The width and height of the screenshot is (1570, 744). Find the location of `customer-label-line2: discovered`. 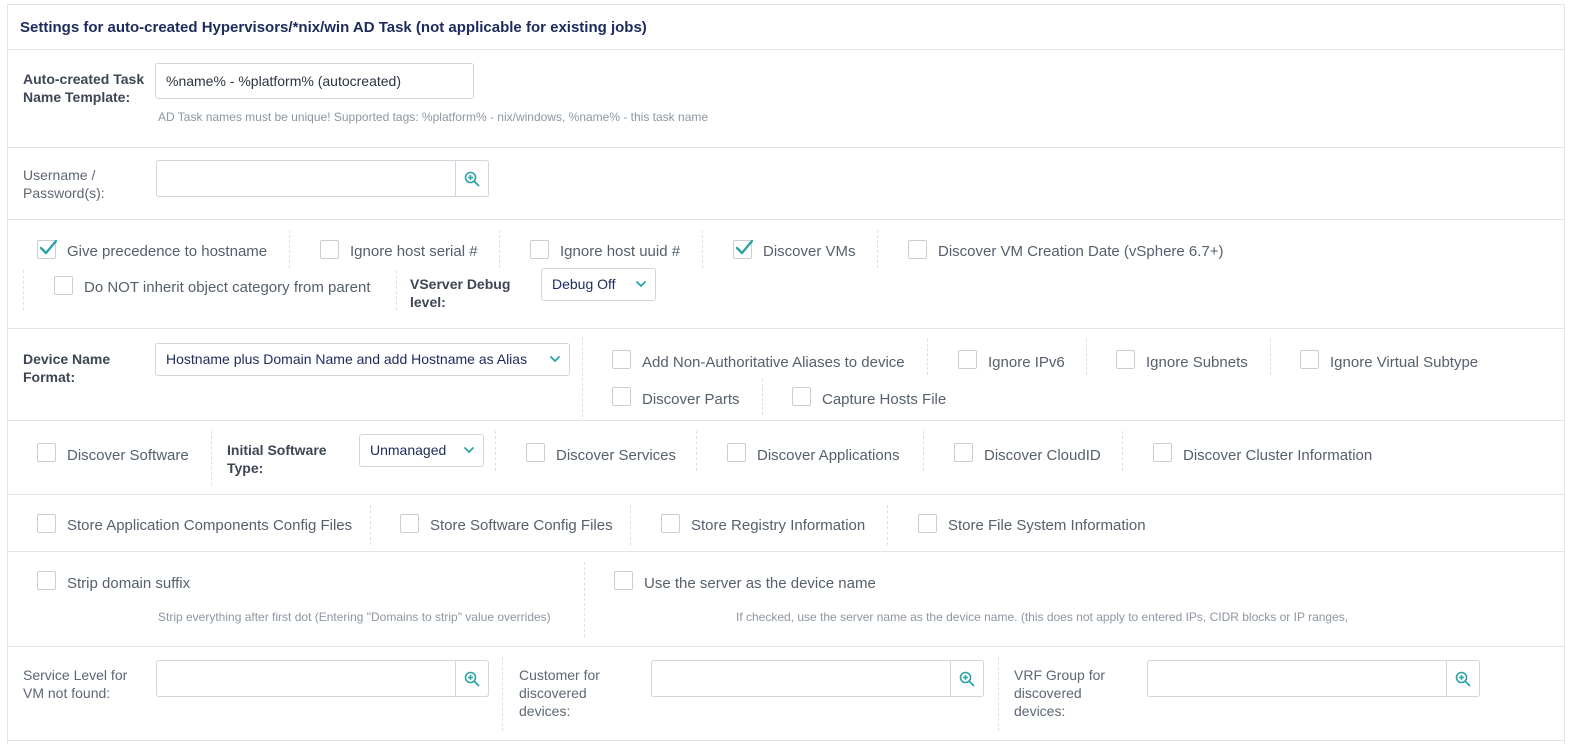

customer-label-line2: discovered is located at coordinates (553, 693).